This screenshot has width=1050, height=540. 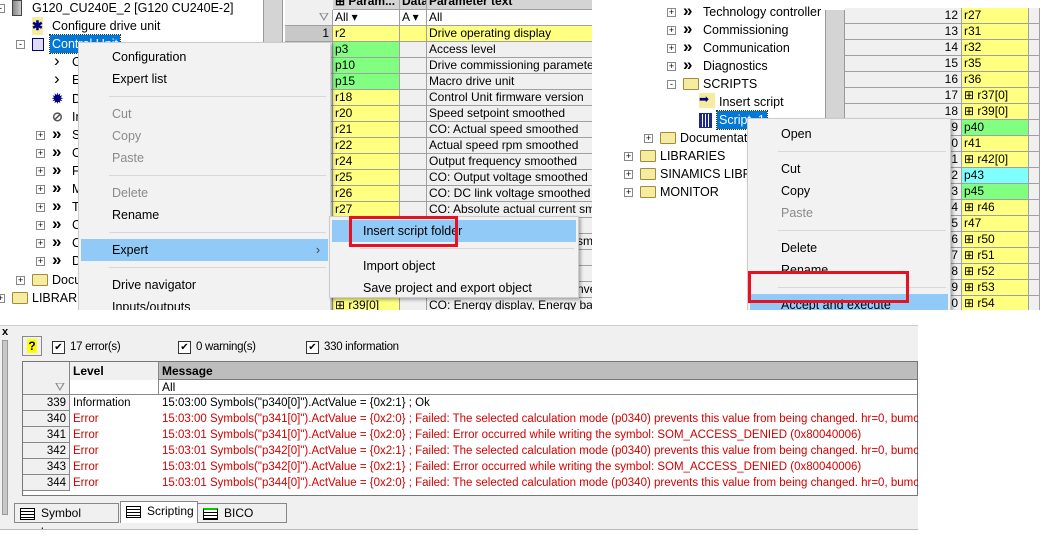 I want to click on checkbox-330-information: ✔, so click(x=312, y=347).